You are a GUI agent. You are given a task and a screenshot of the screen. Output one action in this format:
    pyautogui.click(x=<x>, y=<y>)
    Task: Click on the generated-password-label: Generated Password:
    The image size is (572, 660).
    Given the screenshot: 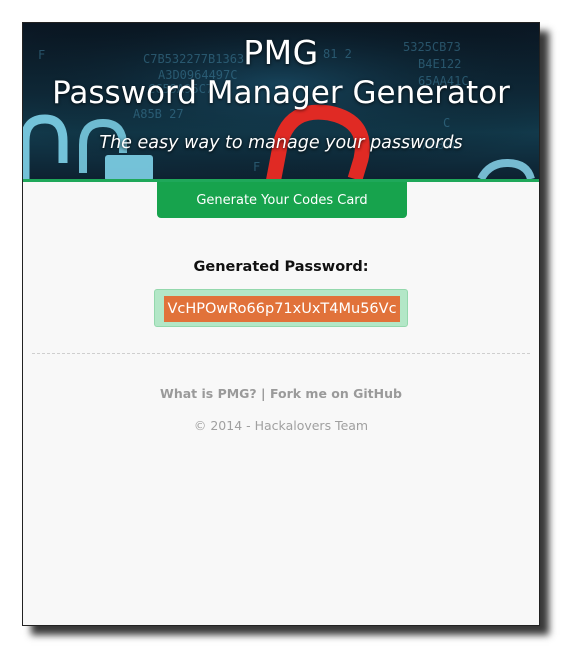 What is the action you would take?
    pyautogui.click(x=281, y=267)
    